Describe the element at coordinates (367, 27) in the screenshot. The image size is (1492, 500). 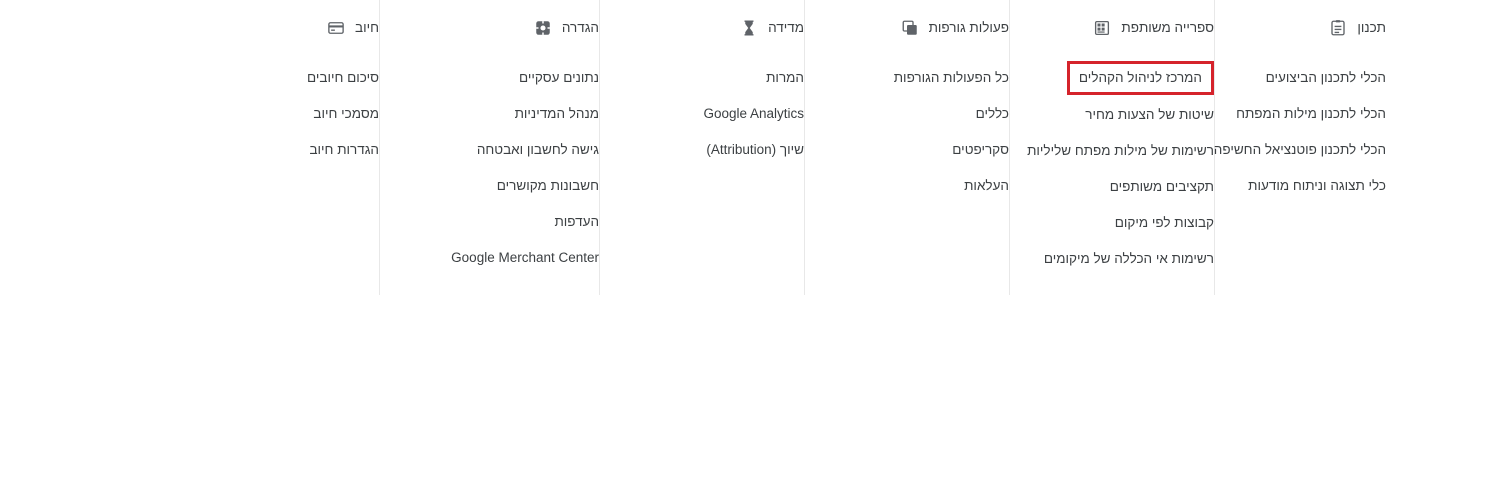
I see `column-header-label: חיוב` at that location.